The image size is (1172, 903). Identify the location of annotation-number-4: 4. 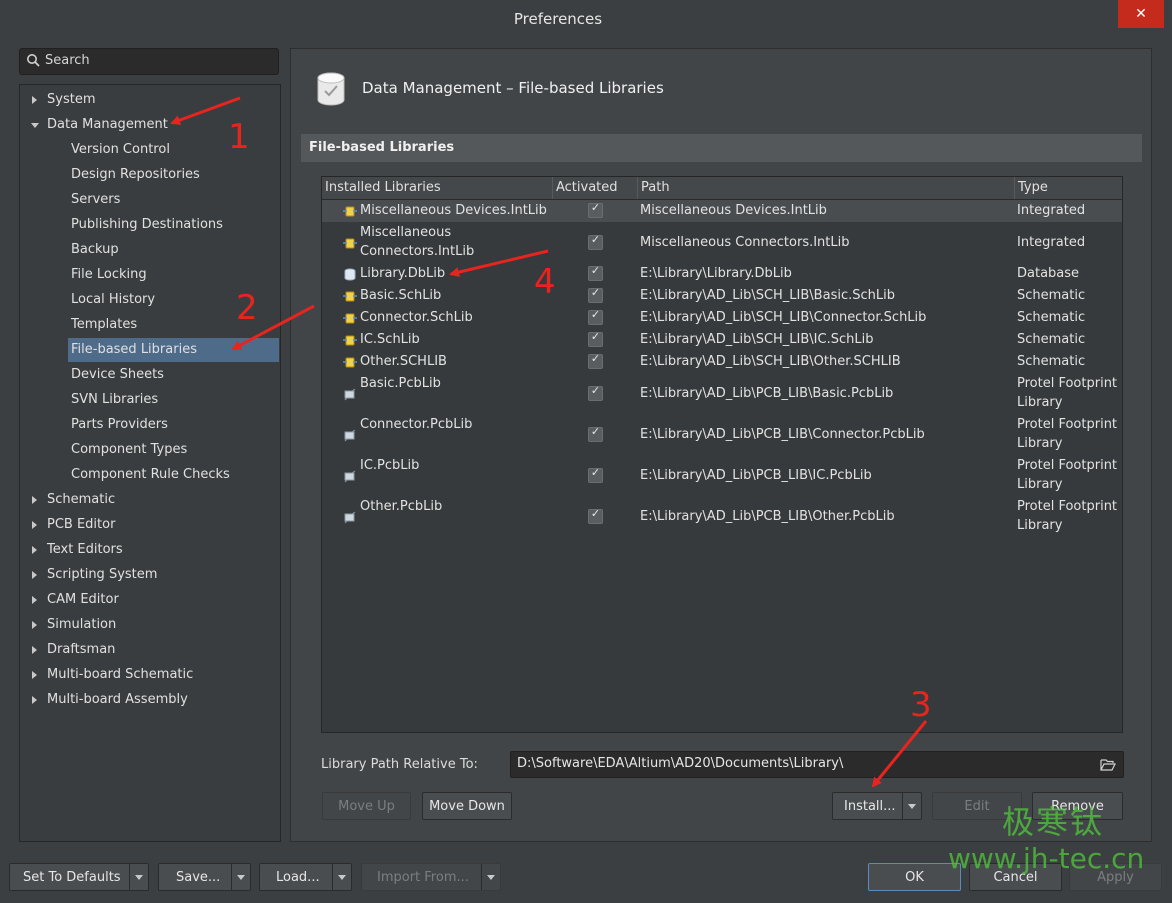
(545, 282).